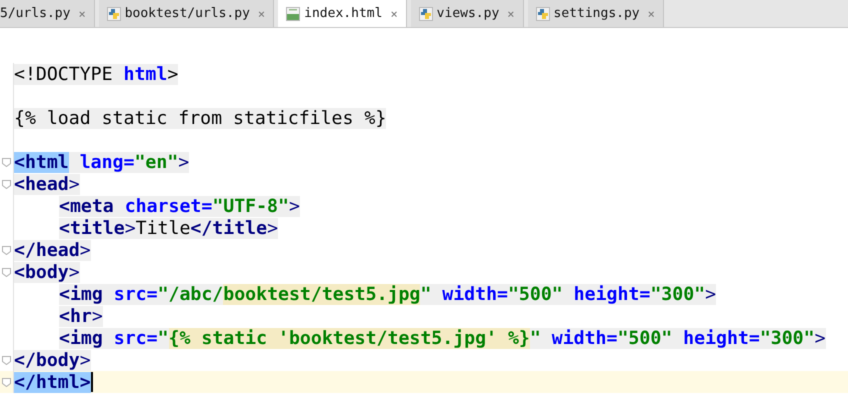 This screenshot has height=405, width=848. Describe the element at coordinates (35, 13) in the screenshot. I see `tab-label: 5/urls.py` at that location.